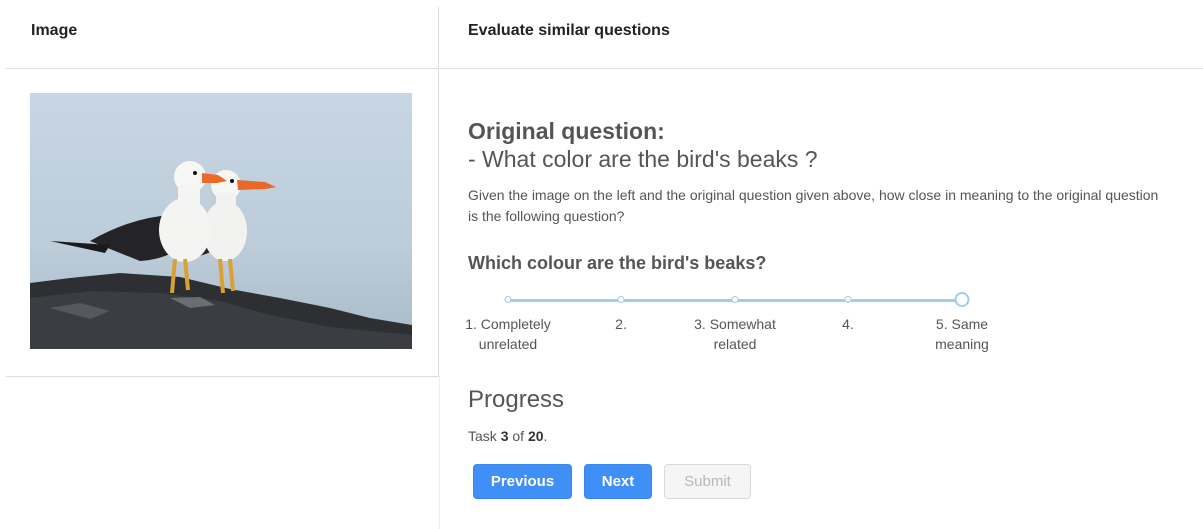 The height and width of the screenshot is (529, 1203). What do you see at coordinates (545, 436) in the screenshot?
I see `task-suffix: .` at bounding box center [545, 436].